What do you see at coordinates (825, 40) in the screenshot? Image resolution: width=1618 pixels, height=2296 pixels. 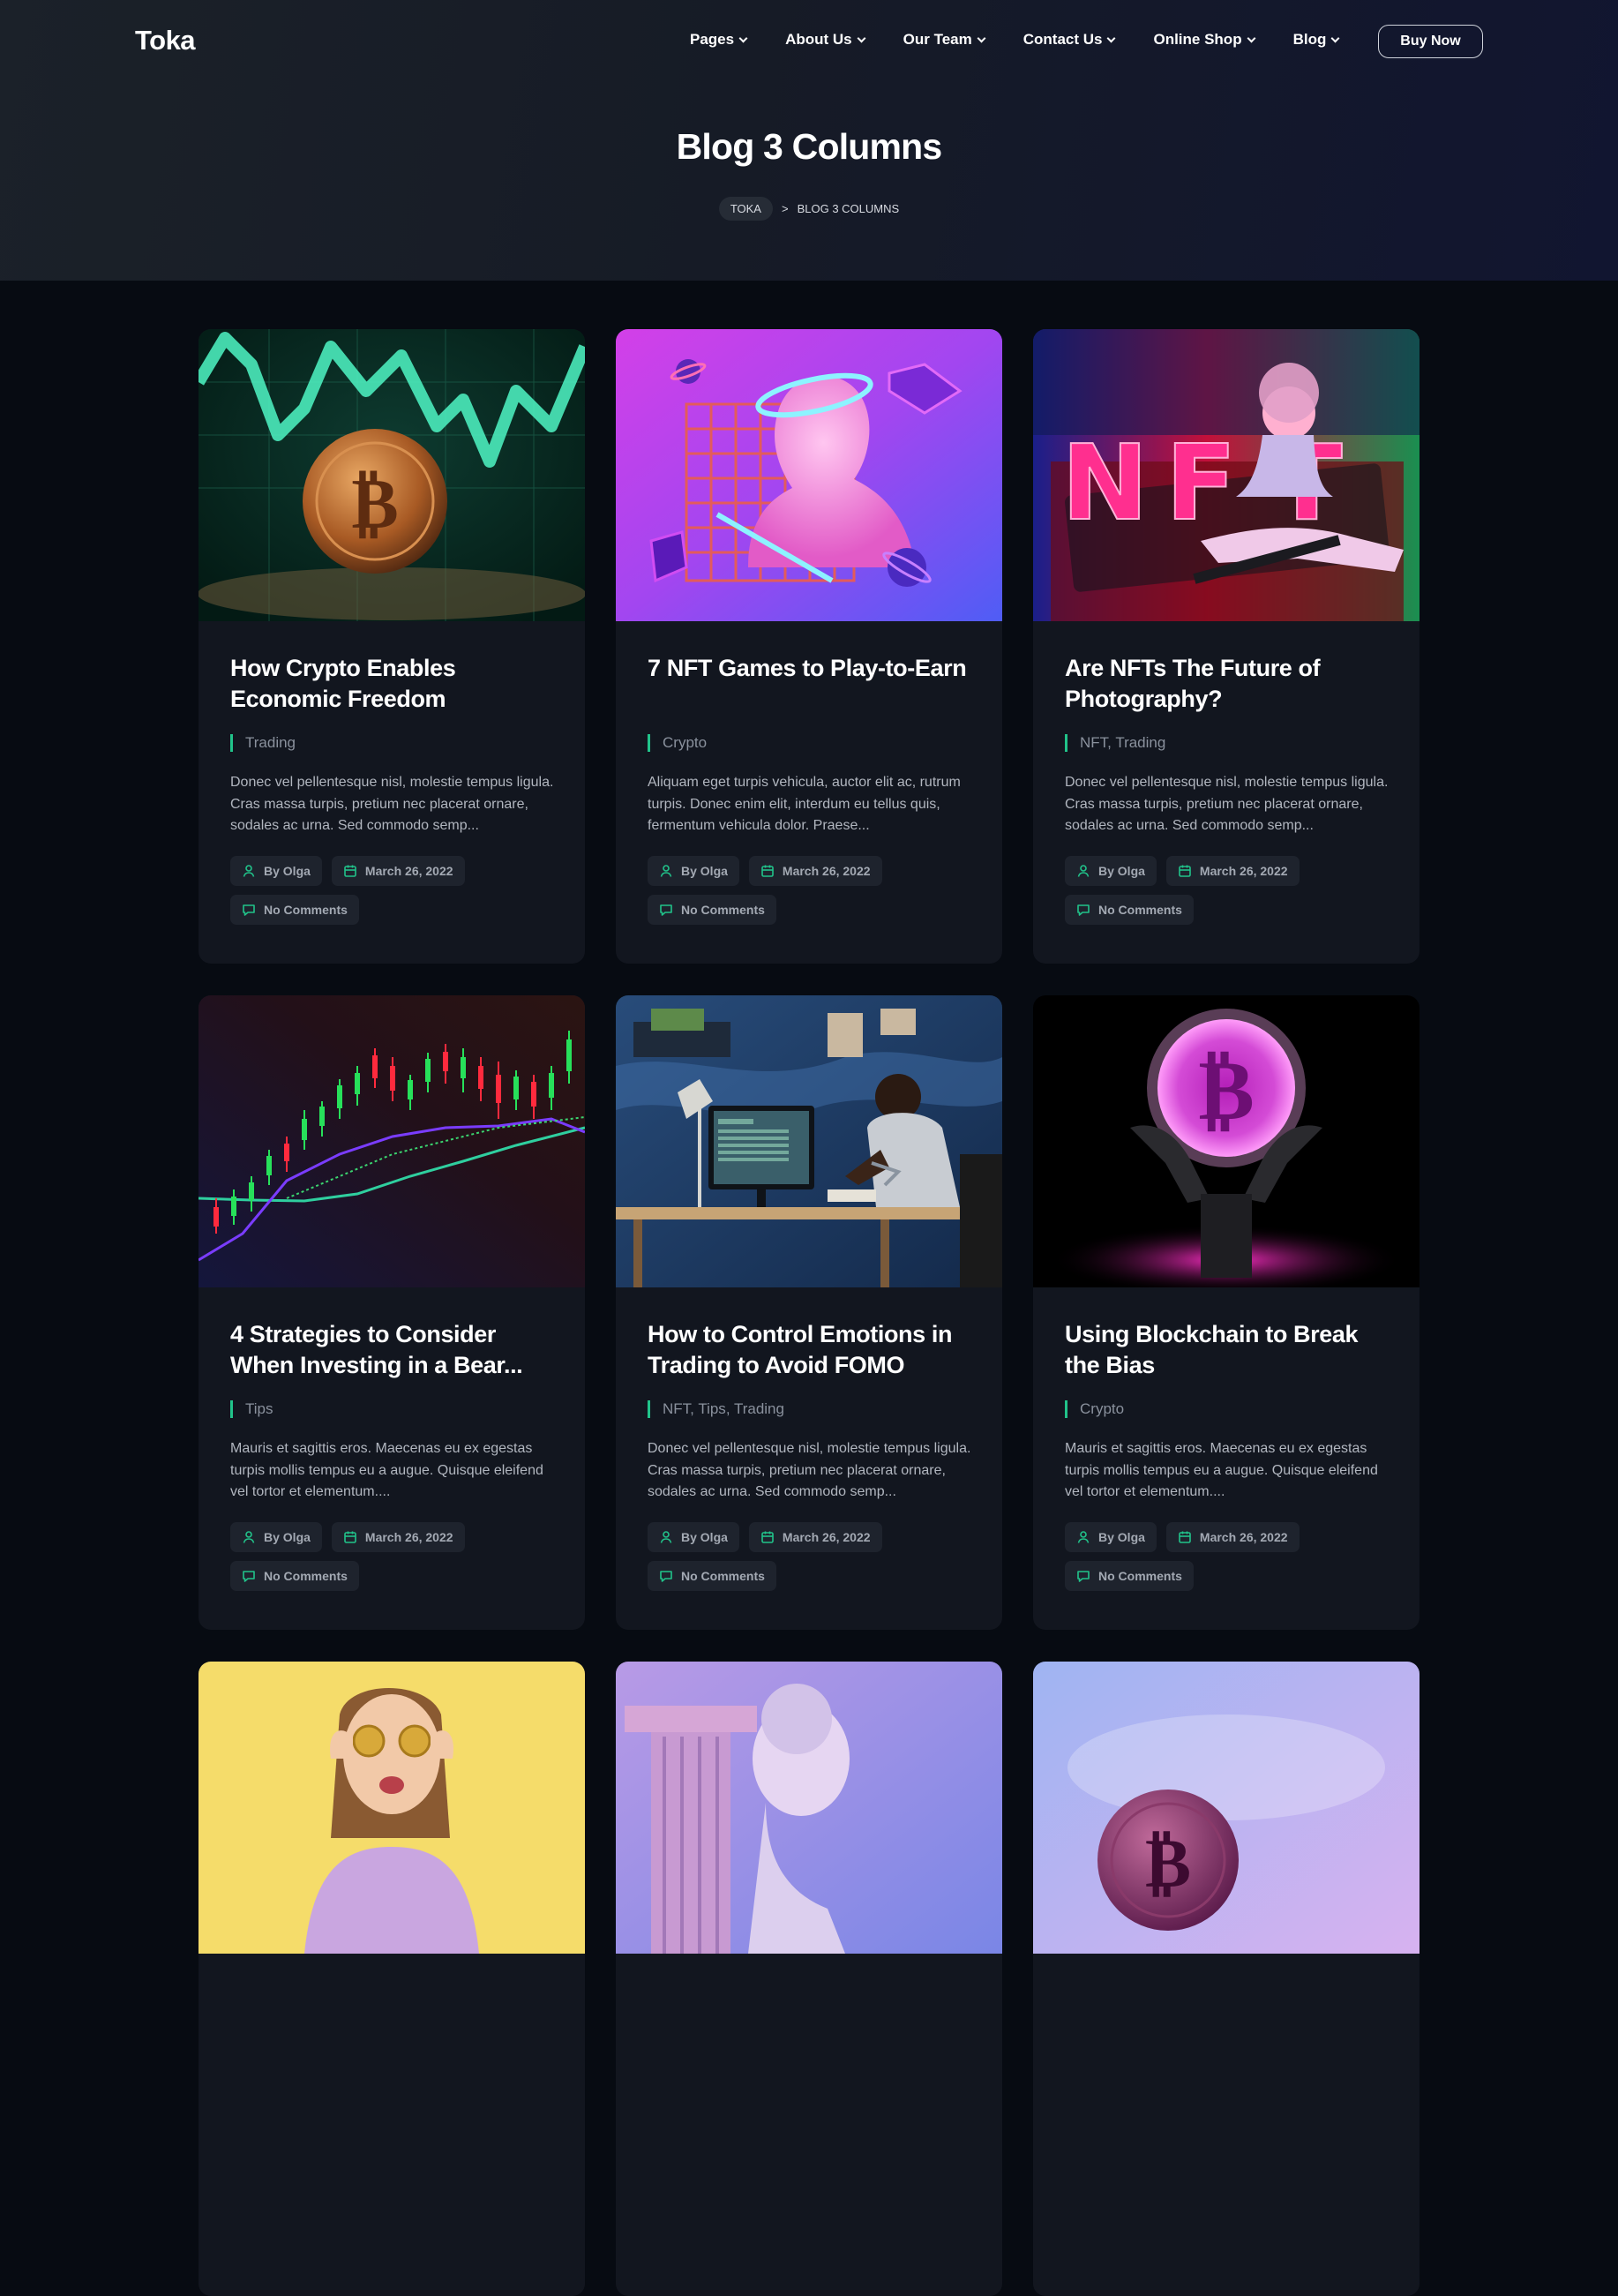 I see `nav-item-about-us: About Us` at bounding box center [825, 40].